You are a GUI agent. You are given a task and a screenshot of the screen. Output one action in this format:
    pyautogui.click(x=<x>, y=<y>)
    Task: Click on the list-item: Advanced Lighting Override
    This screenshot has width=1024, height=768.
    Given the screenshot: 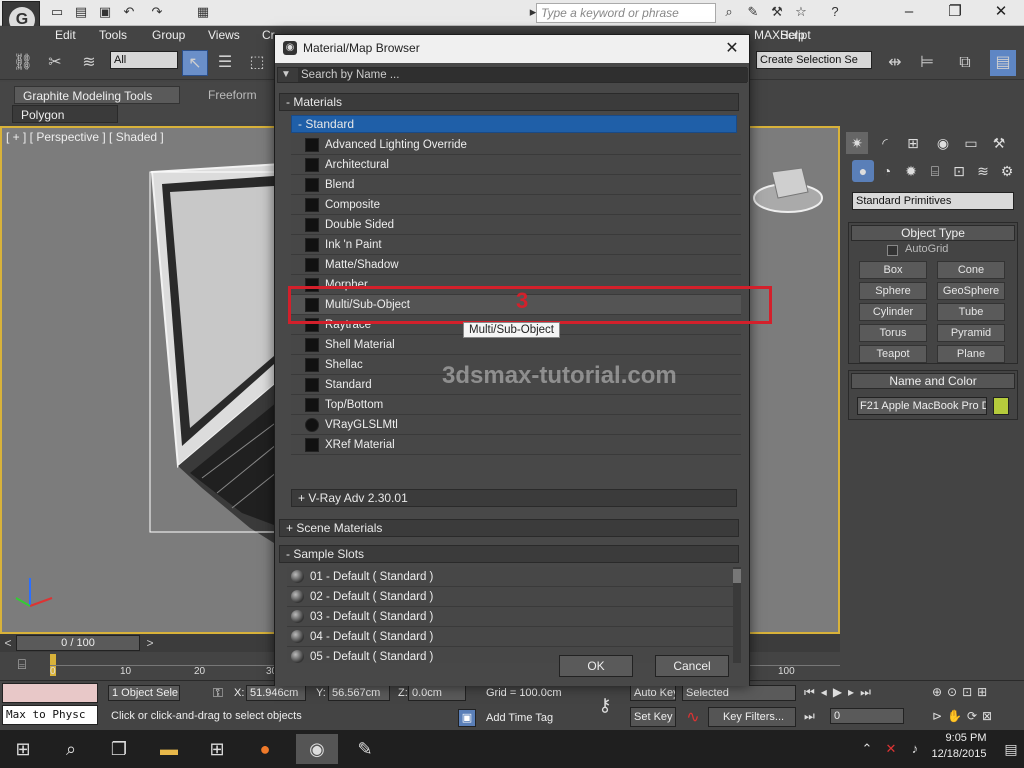 What is the action you would take?
    pyautogui.click(x=516, y=145)
    